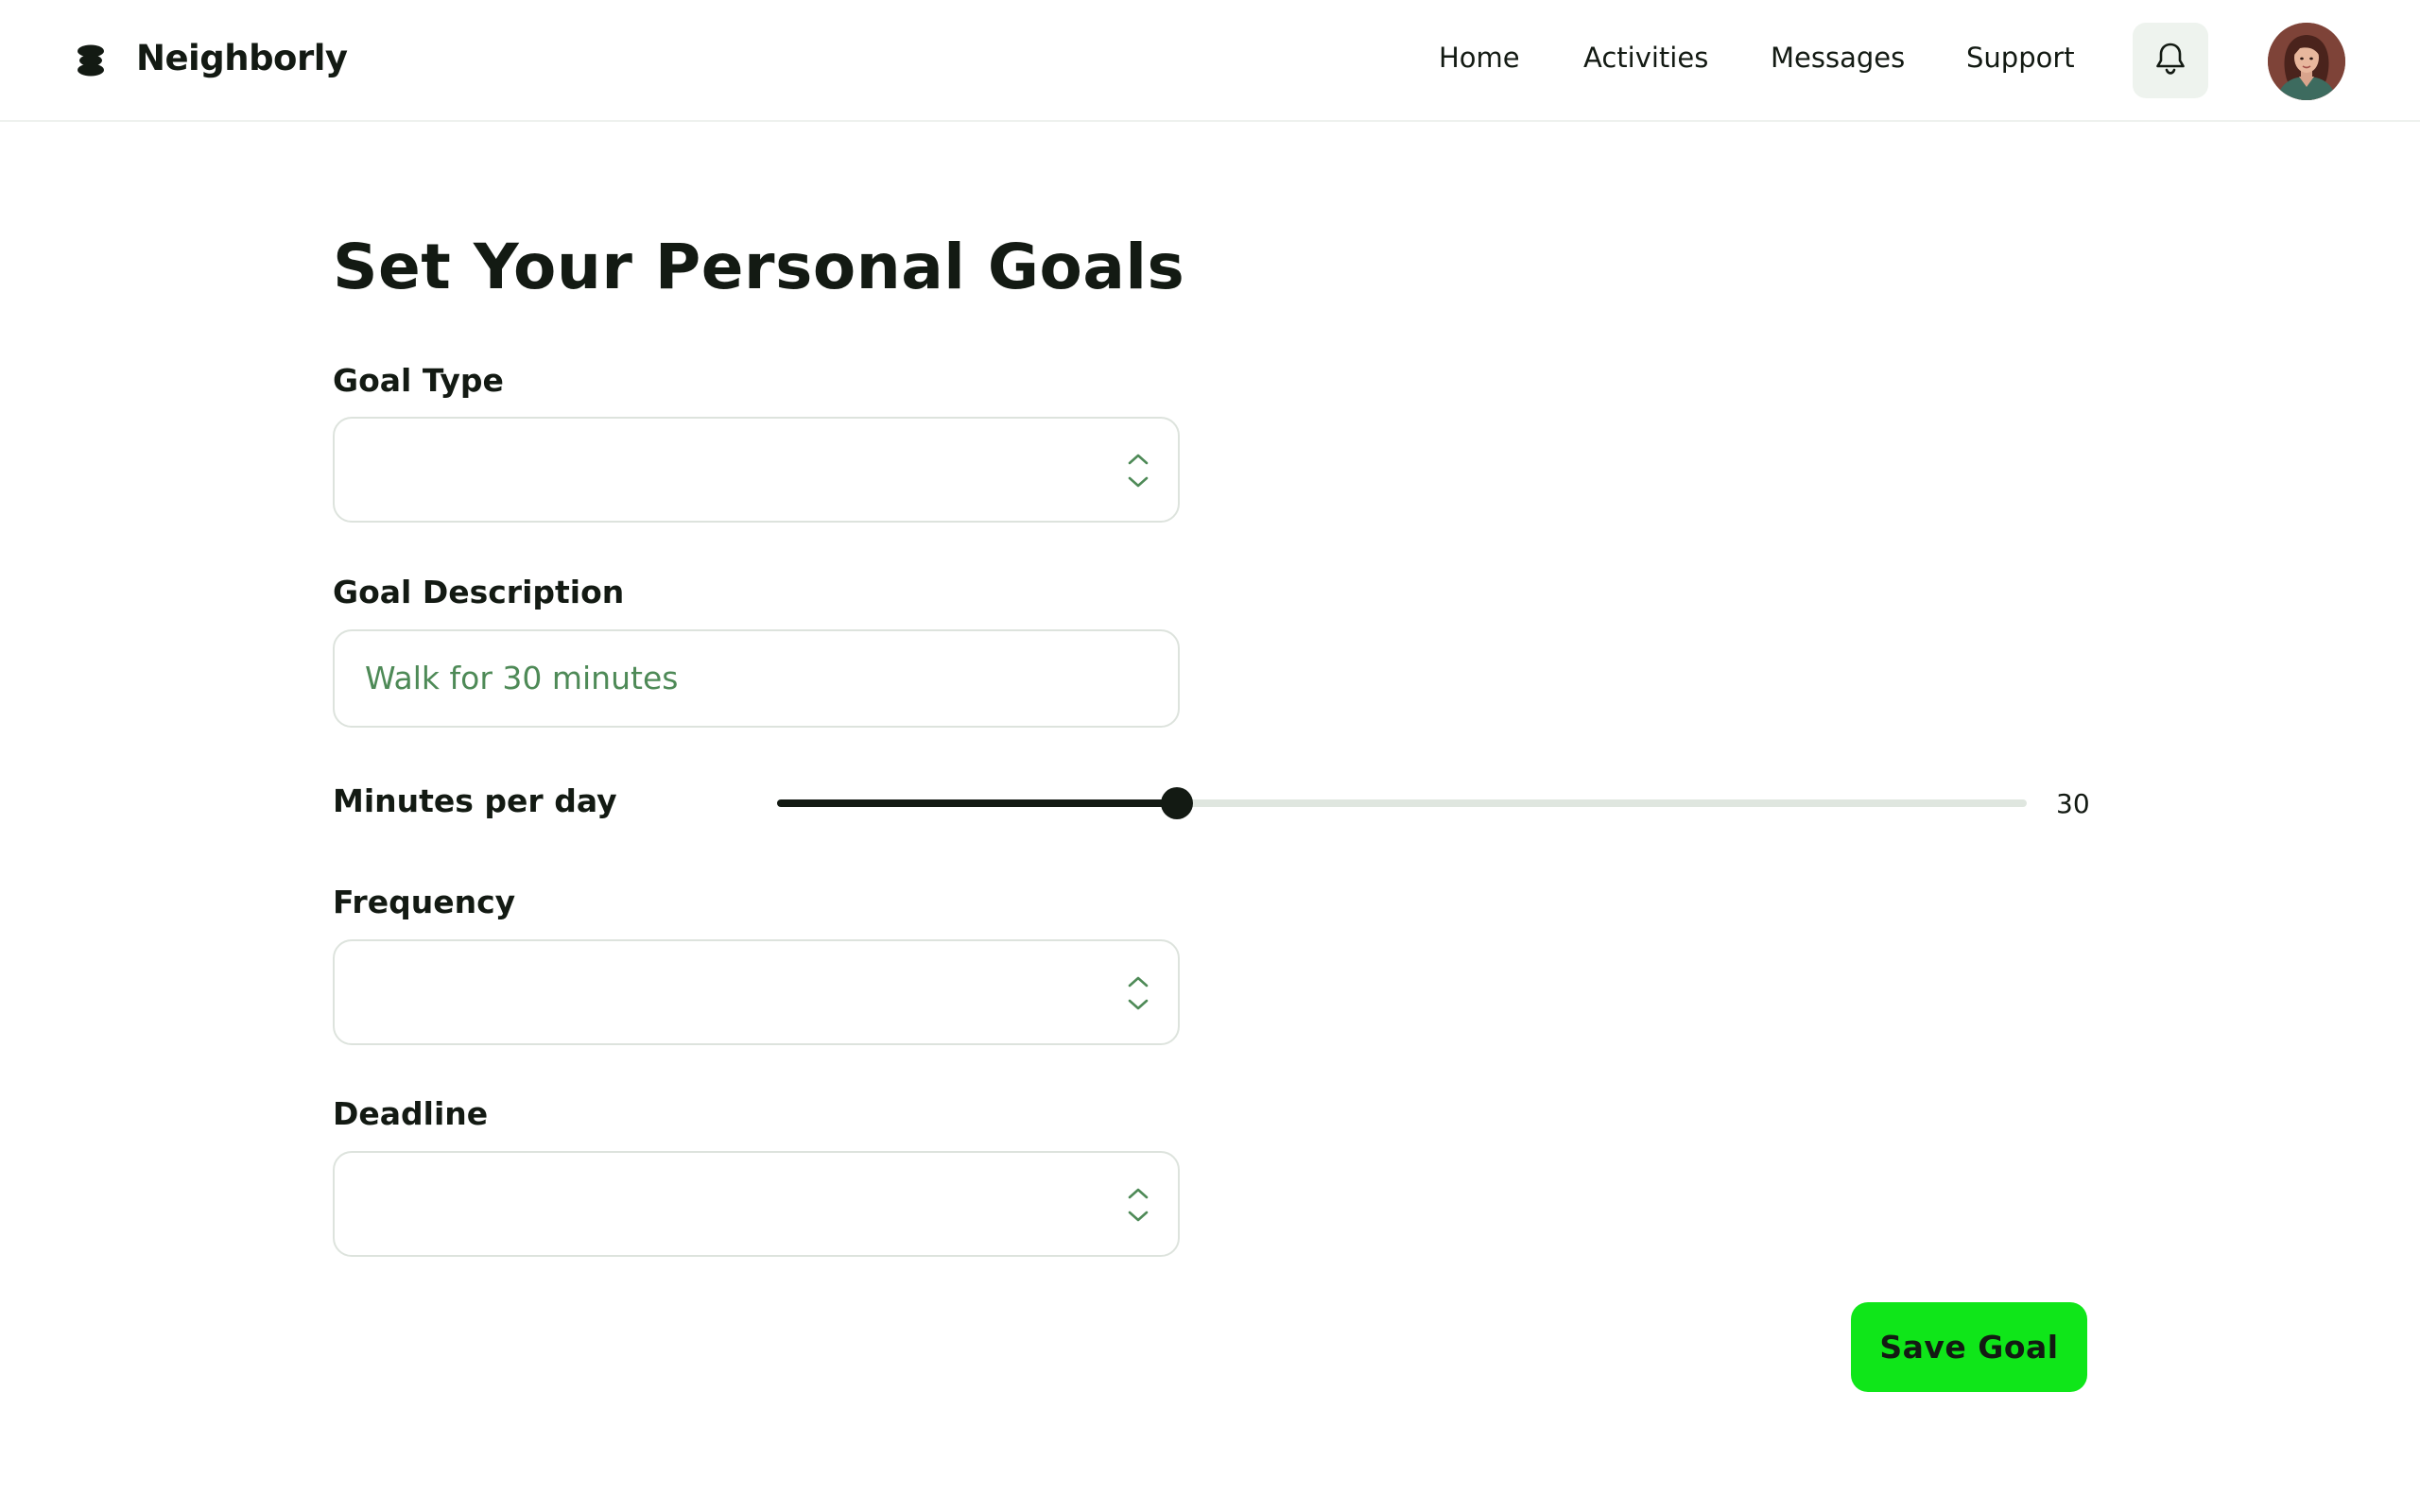  I want to click on minutes-per-day-label: Minutes per day, so click(475, 800).